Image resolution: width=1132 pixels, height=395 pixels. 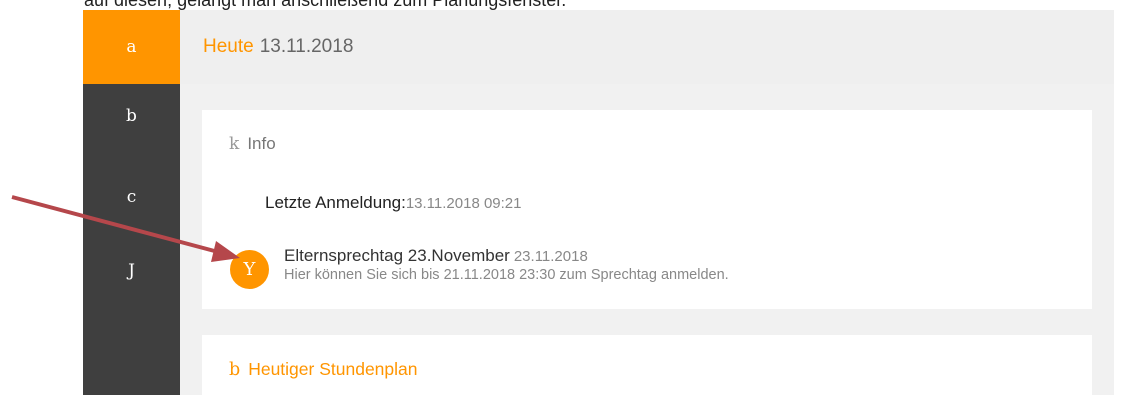 I want to click on arrow-head-icon, so click(x=225, y=251).